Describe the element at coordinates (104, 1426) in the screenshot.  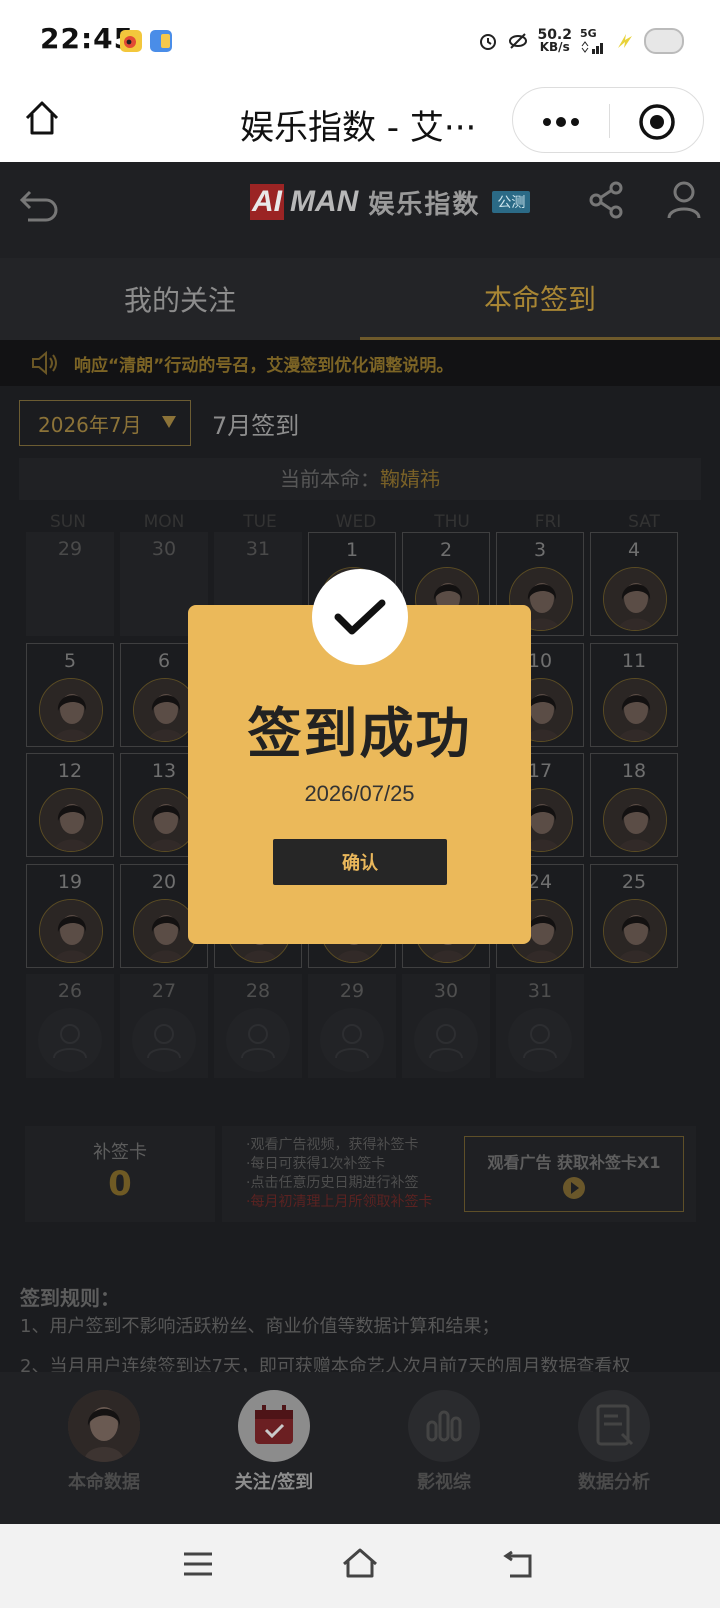
I see `avatar-icon` at that location.